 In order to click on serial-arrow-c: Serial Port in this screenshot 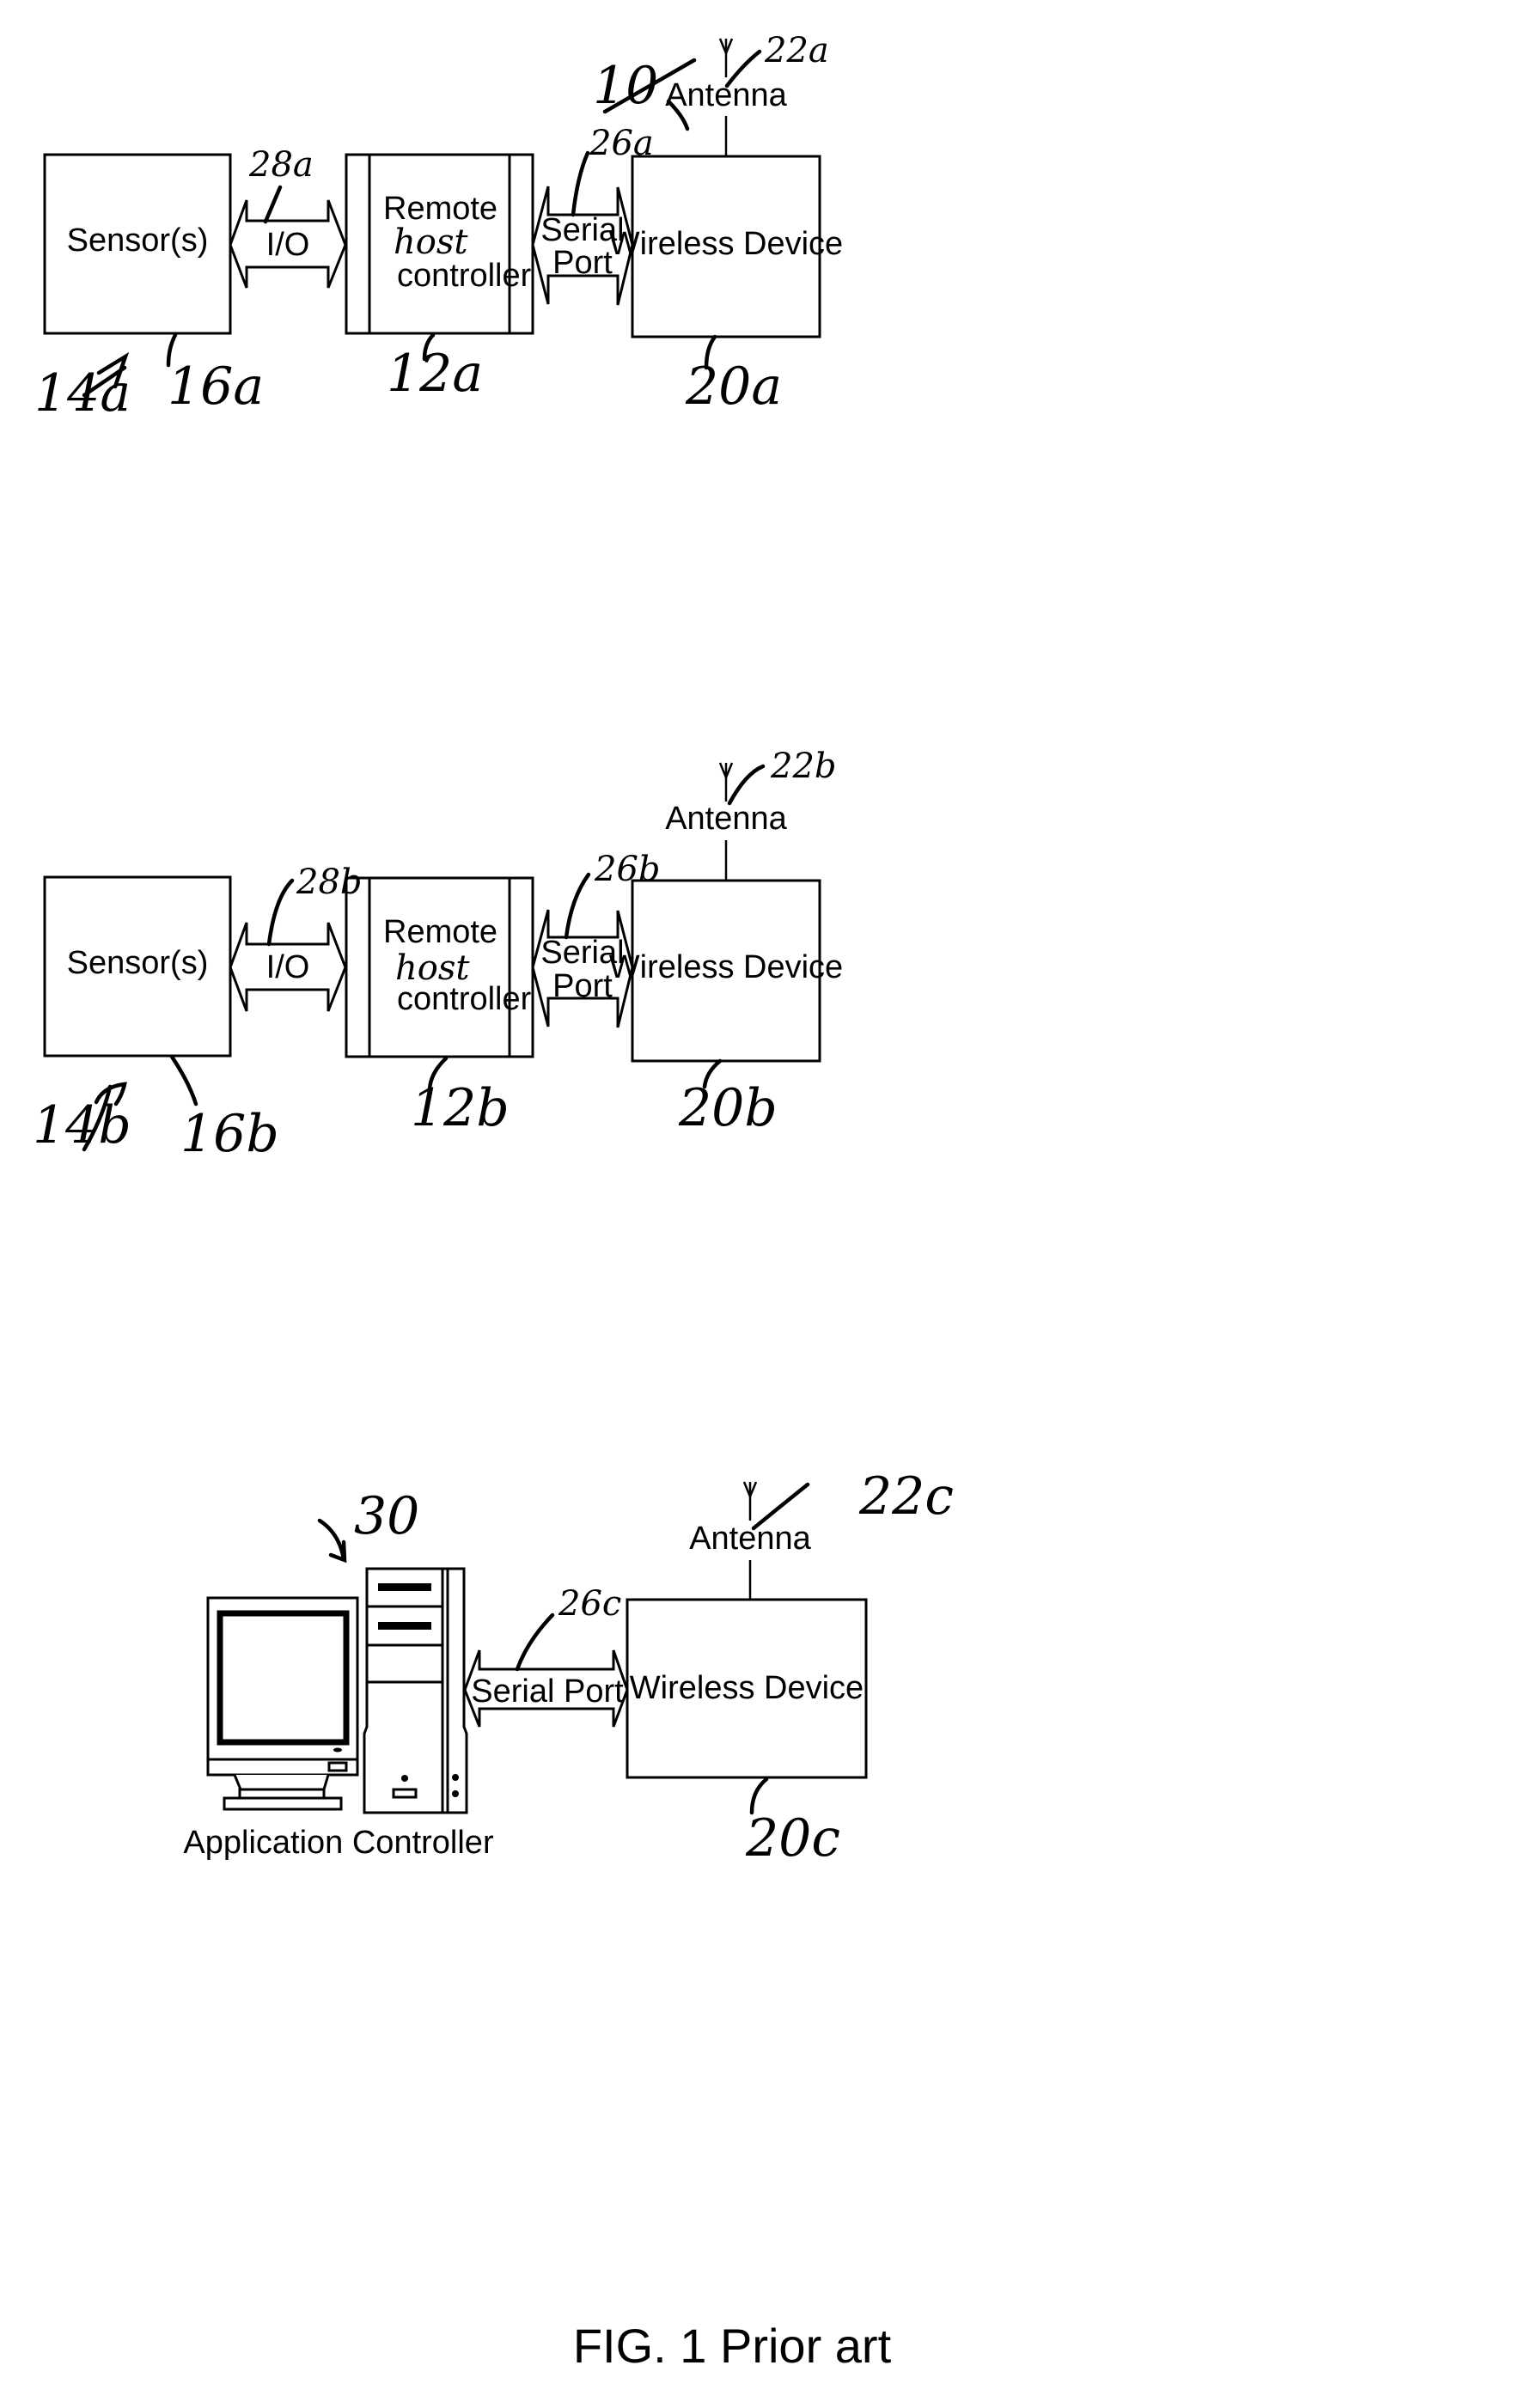, I will do `click(546, 1688)`.